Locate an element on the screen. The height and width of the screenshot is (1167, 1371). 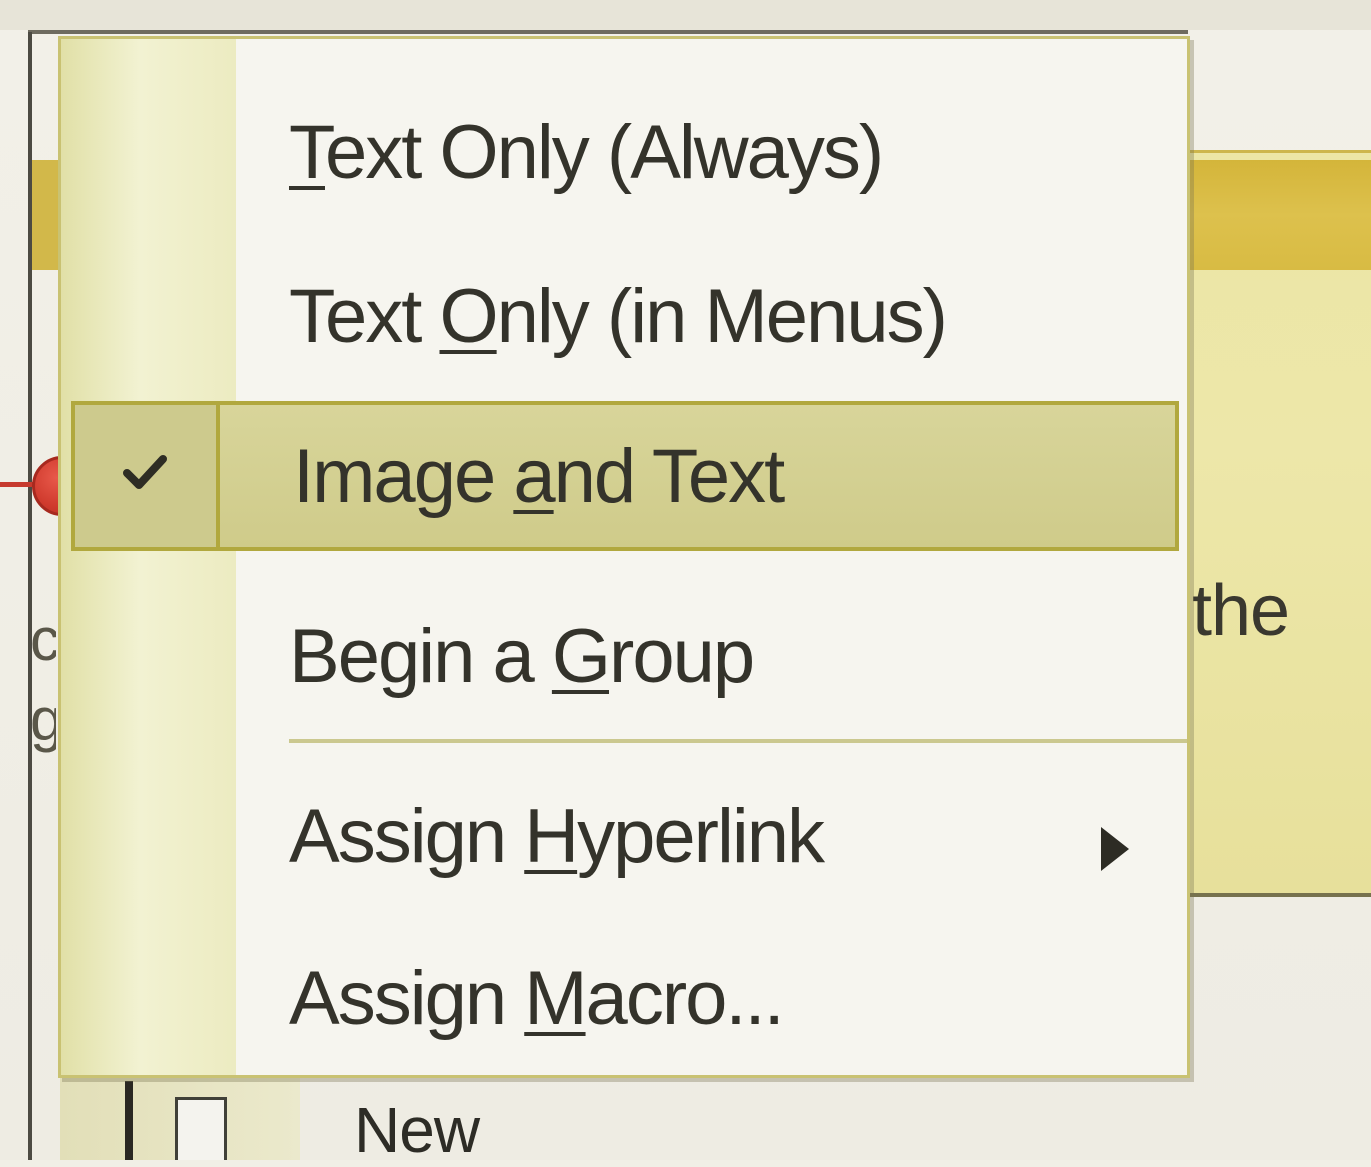
background-frame-left is located at coordinates (30, 596).